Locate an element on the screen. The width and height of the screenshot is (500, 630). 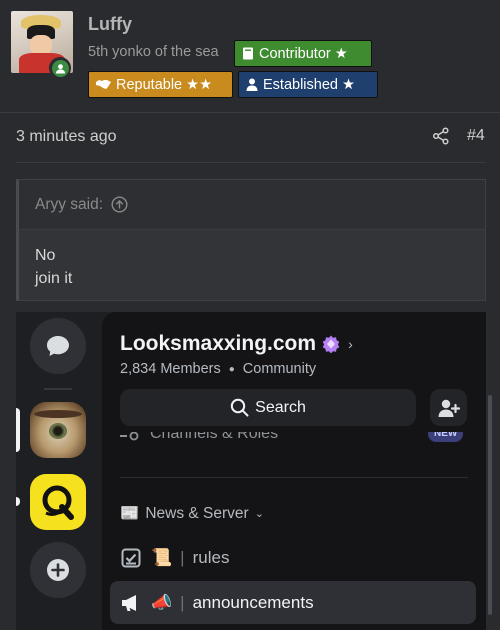
scrollbar is located at coordinates (490, 505).